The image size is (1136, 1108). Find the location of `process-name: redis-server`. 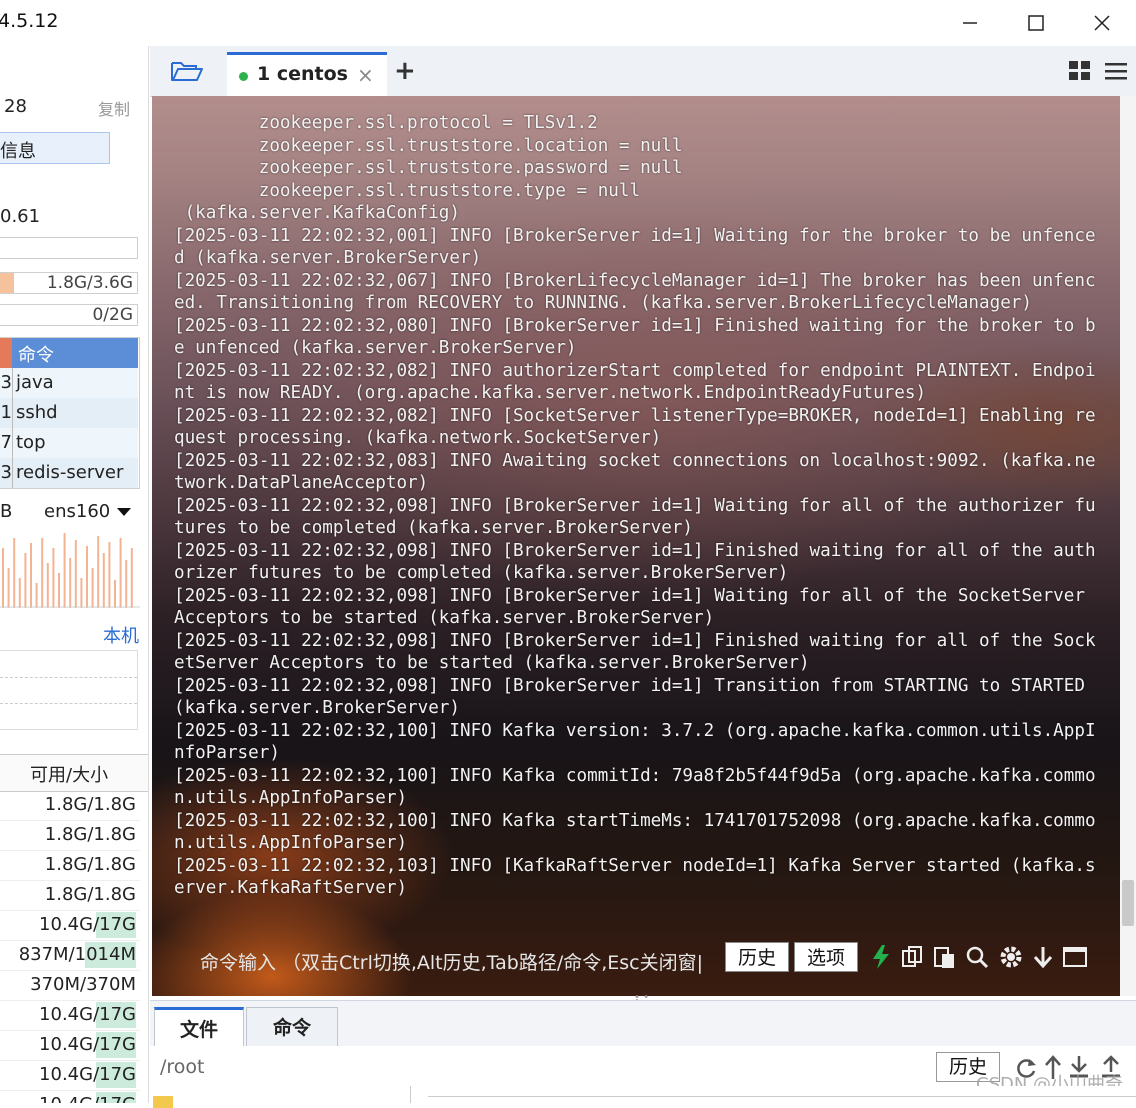

process-name: redis-server is located at coordinates (70, 472).